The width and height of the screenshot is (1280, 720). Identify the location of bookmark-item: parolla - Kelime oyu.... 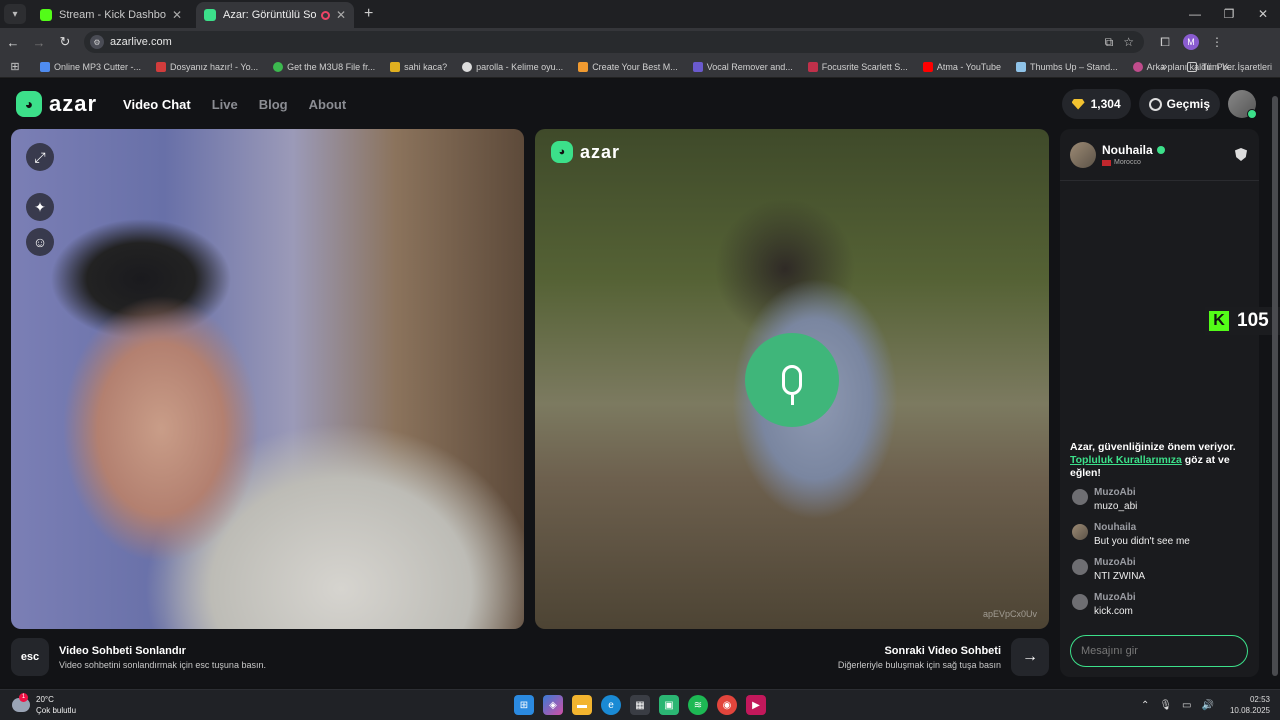
(512, 66).